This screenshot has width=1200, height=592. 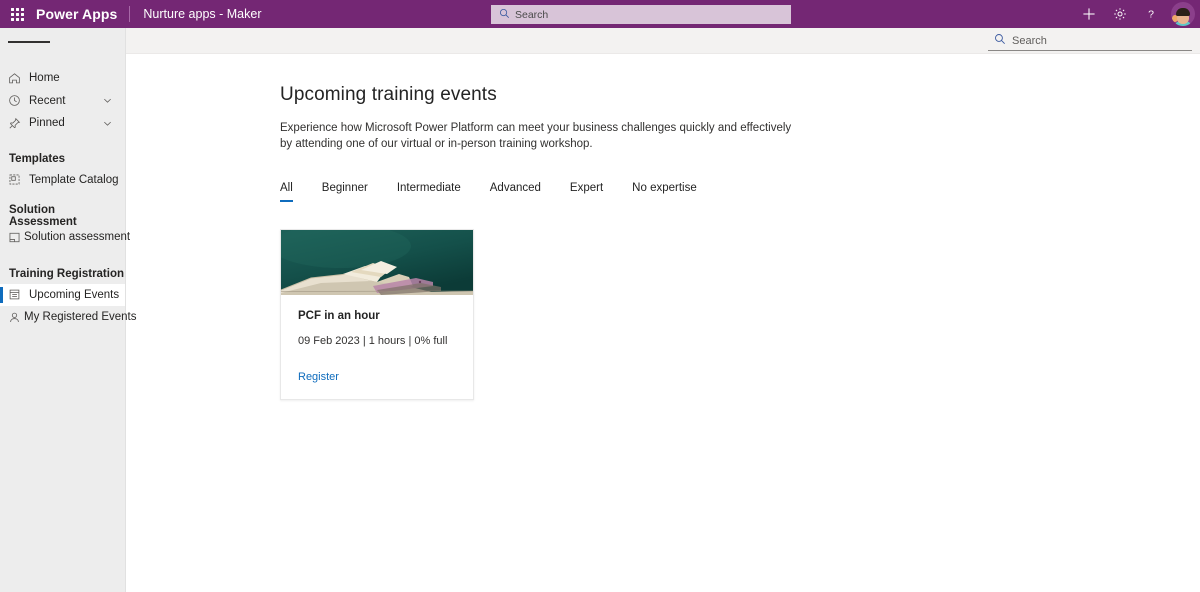 What do you see at coordinates (17, 179) in the screenshot?
I see `template-catalog-icon` at bounding box center [17, 179].